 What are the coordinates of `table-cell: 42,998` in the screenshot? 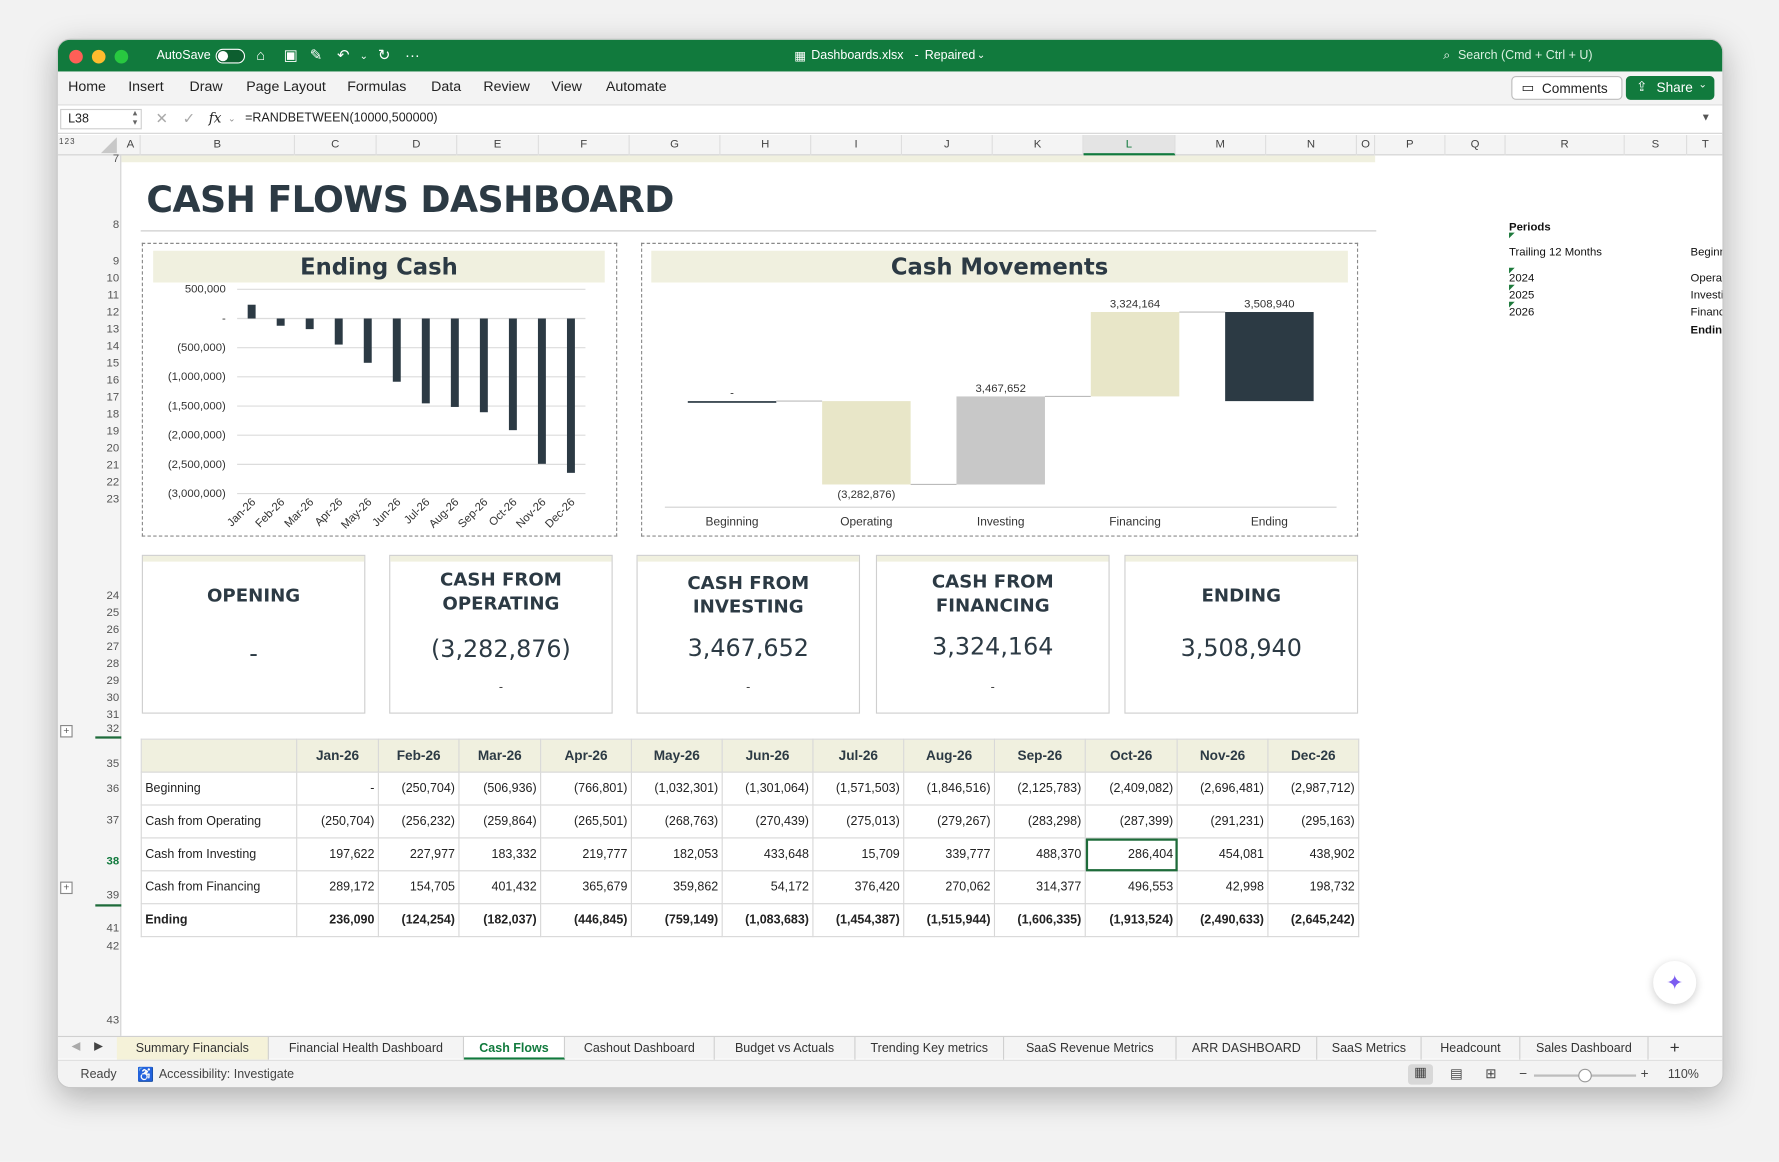 It's located at (1222, 887).